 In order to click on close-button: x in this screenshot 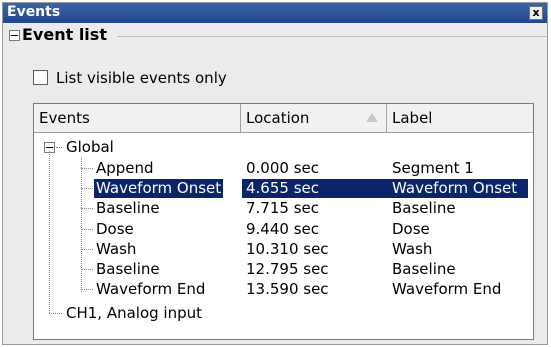, I will do `click(536, 13)`.